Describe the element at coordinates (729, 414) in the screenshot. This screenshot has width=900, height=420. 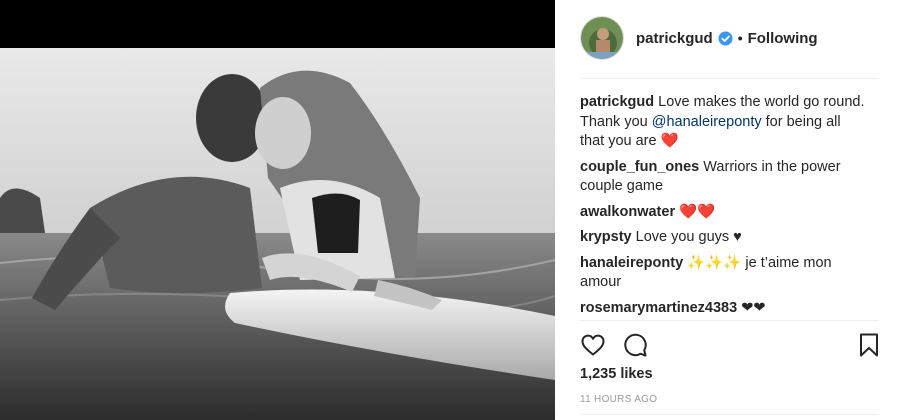
I see `comment-box-divider` at that location.